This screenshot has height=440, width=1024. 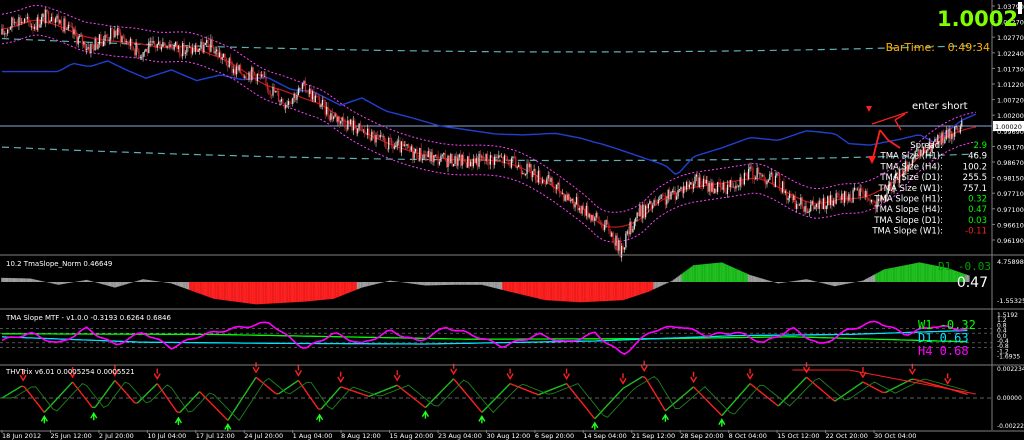 What do you see at coordinates (890, 118) in the screenshot?
I see `enter-short-pointer` at bounding box center [890, 118].